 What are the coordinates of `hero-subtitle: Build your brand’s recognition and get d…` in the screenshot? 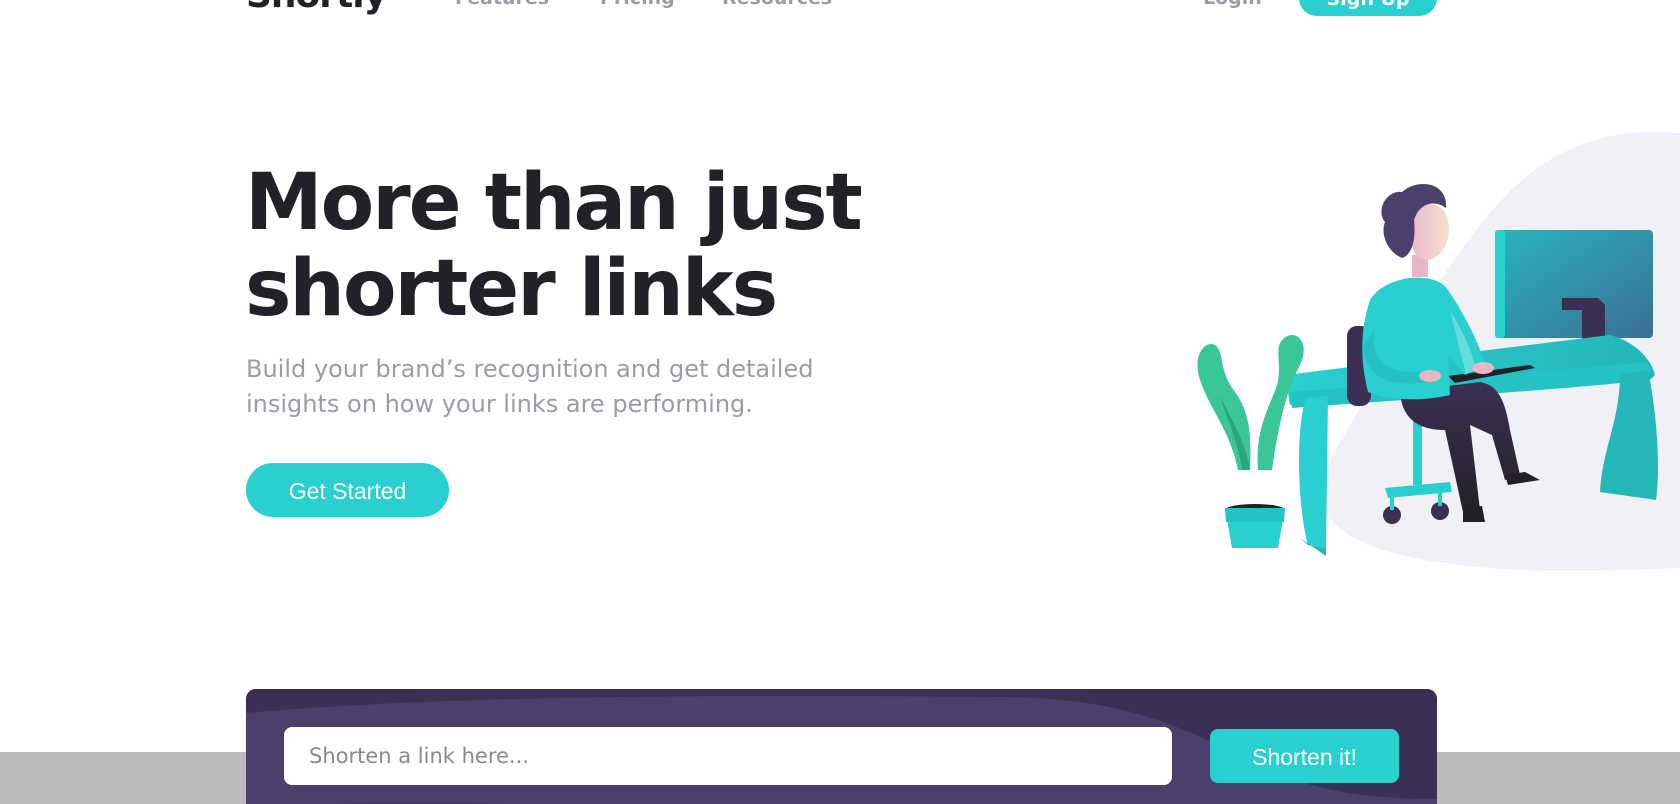 It's located at (556, 387).